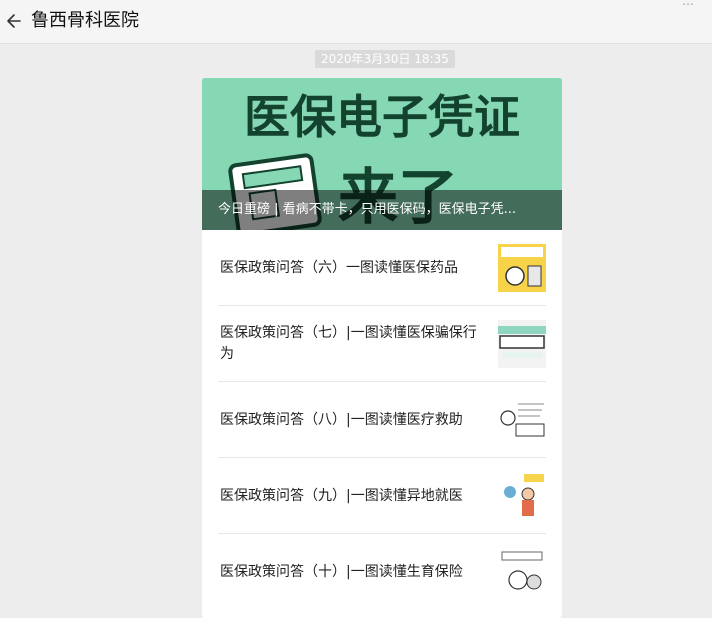  Describe the element at coordinates (385, 59) in the screenshot. I see `message-timestamp: 2020年3月30日 18:35` at that location.